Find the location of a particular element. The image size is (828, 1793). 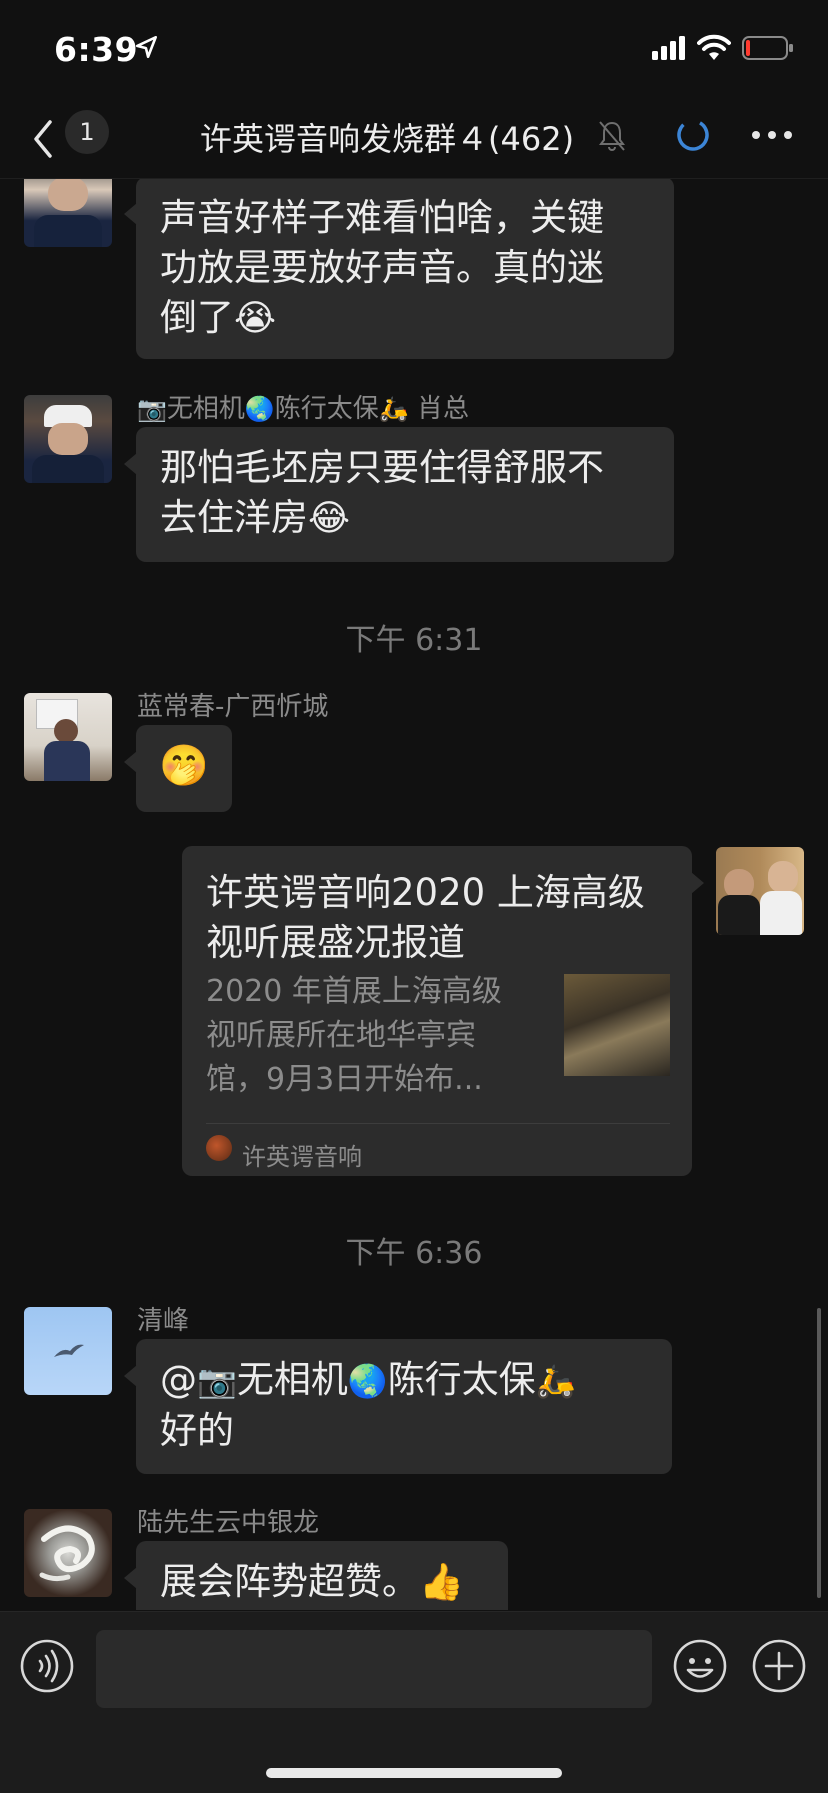

dragon-icon is located at coordinates (67, 1553).